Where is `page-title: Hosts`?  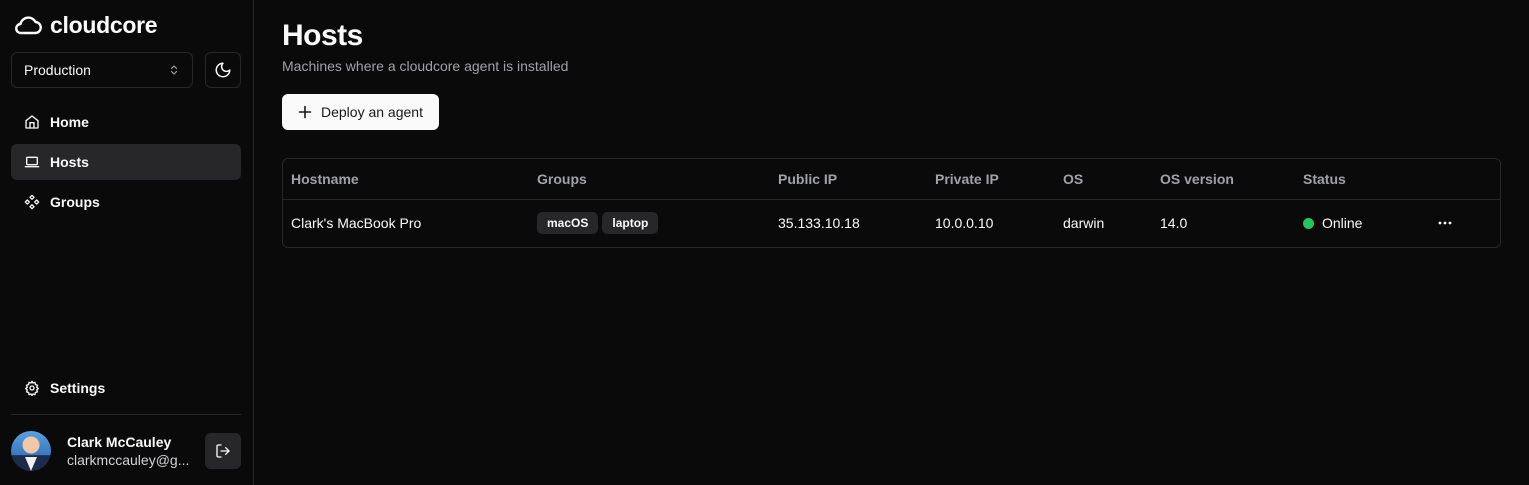
page-title: Hosts is located at coordinates (322, 35).